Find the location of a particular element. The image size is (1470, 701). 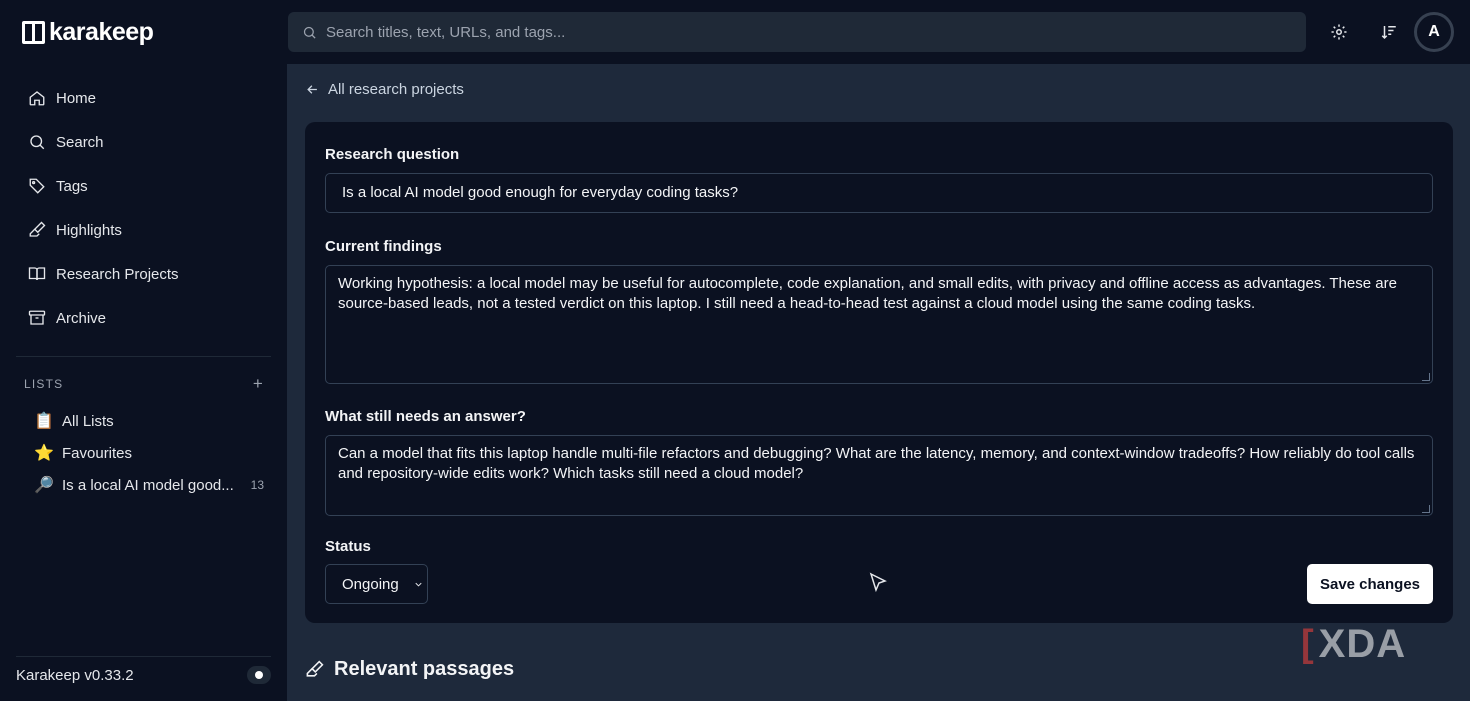

logo-text: karakeep is located at coordinates (101, 32).